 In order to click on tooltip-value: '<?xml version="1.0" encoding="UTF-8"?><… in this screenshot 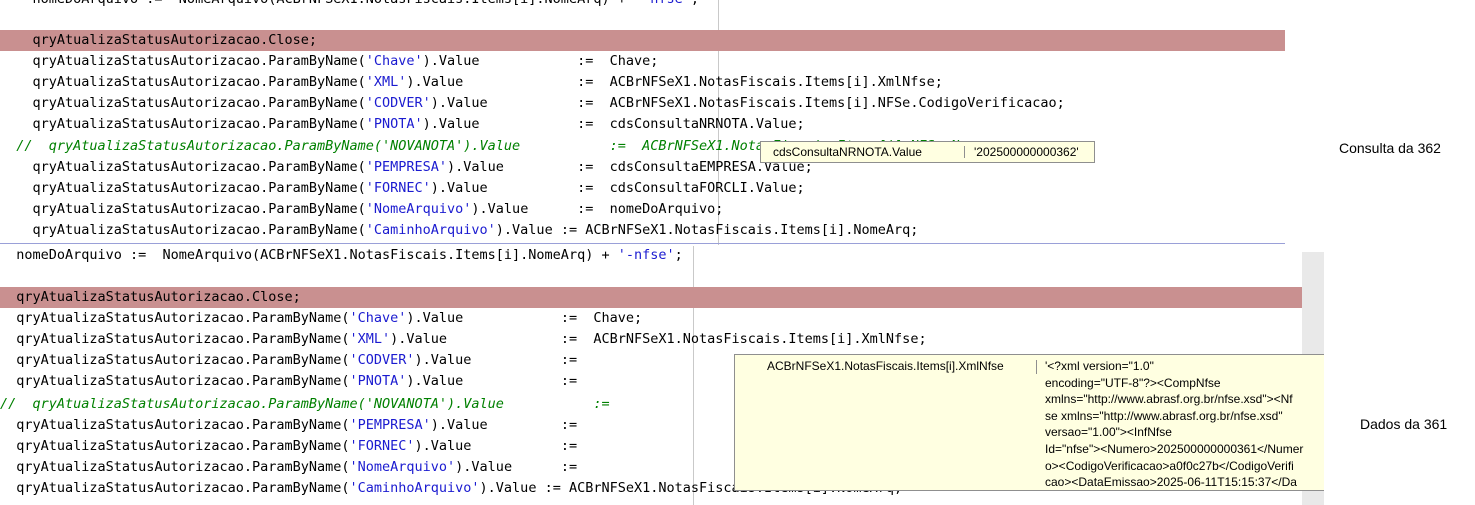, I will do `click(1174, 424)`.